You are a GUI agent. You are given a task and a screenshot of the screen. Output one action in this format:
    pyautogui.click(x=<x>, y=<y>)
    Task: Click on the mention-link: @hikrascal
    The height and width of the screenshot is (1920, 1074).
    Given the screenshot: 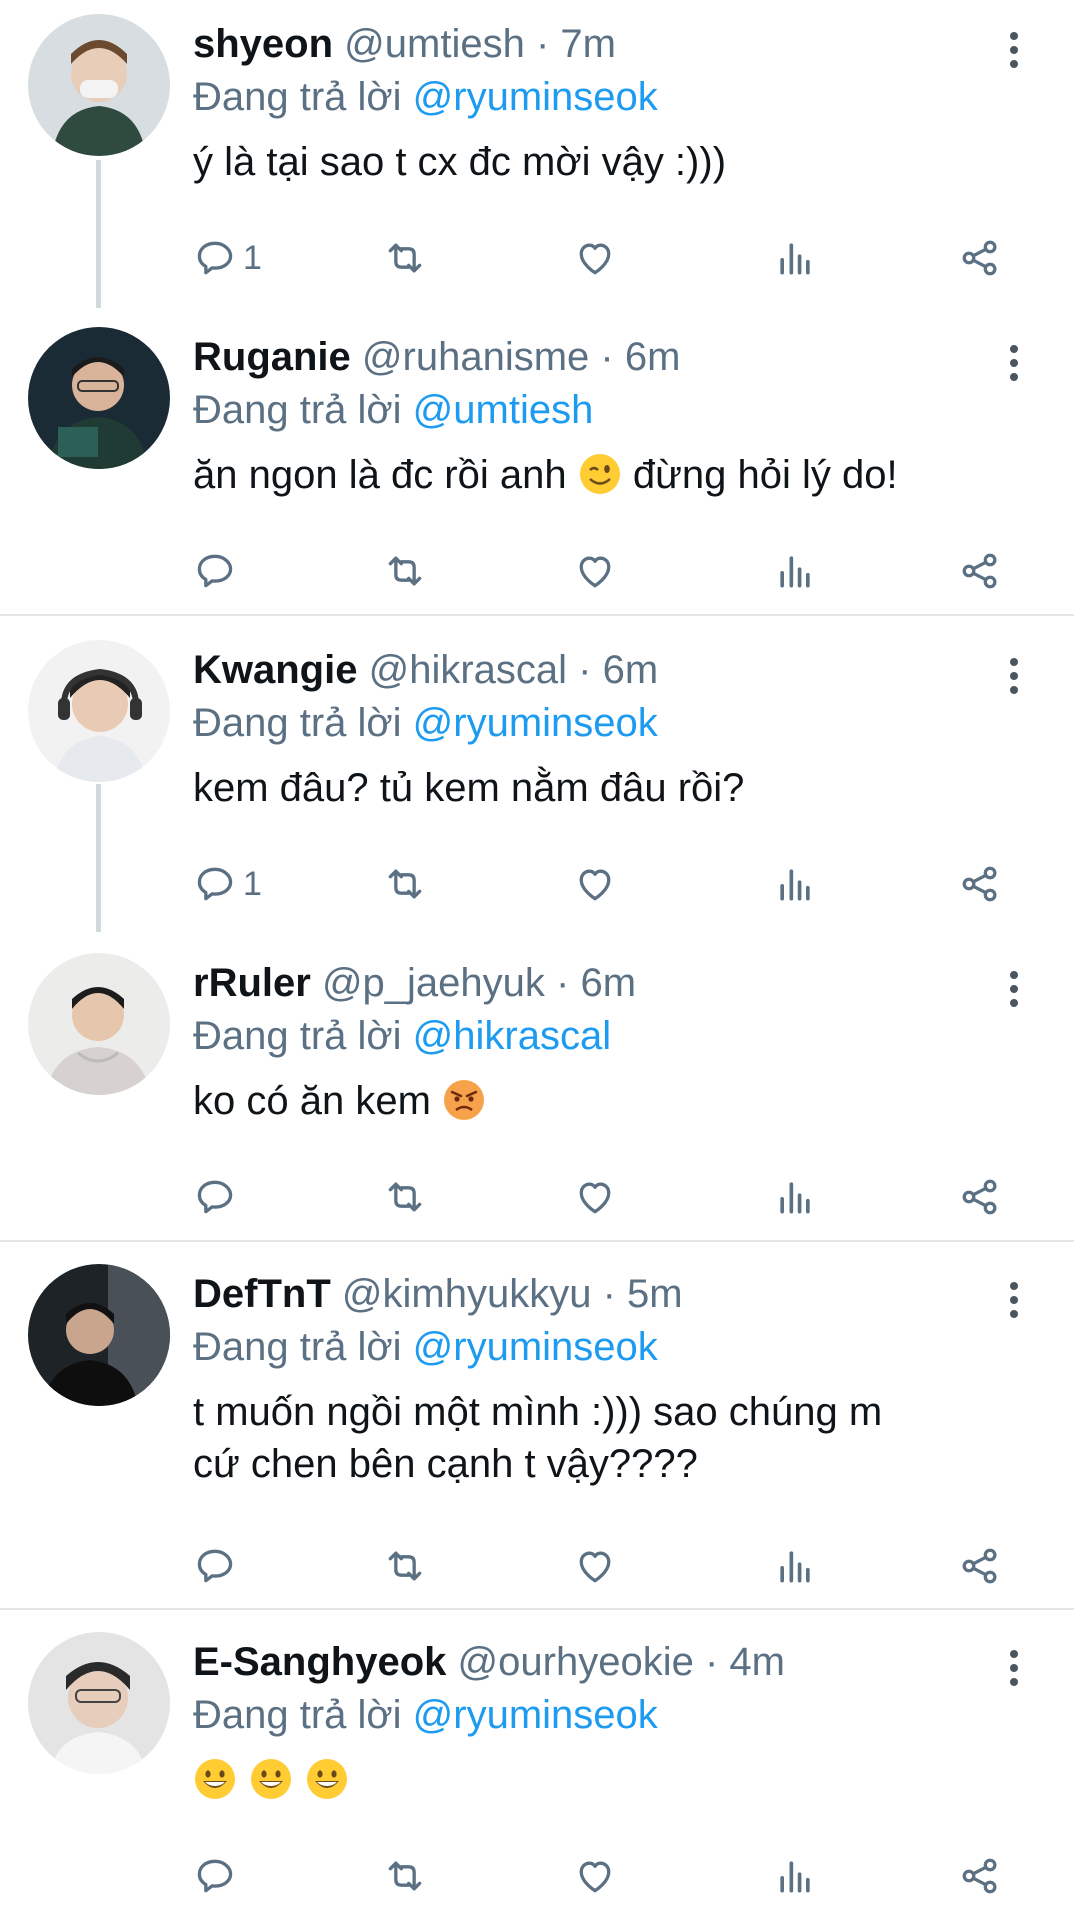 What is the action you would take?
    pyautogui.click(x=512, y=1036)
    